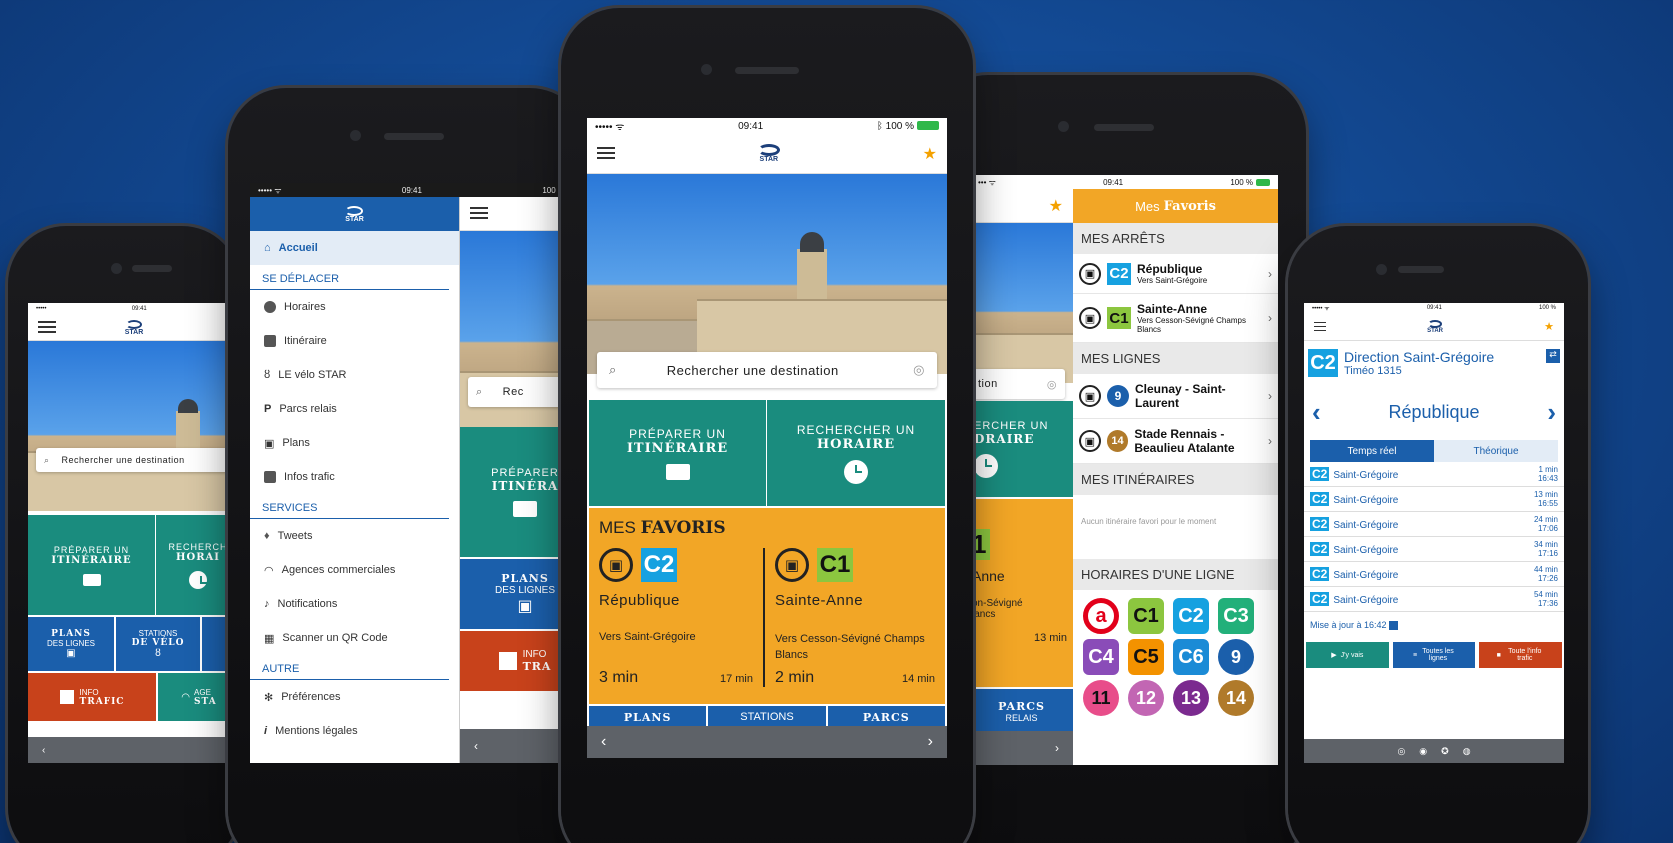  What do you see at coordinates (1191, 698) in the screenshot?
I see `line-13: 13` at bounding box center [1191, 698].